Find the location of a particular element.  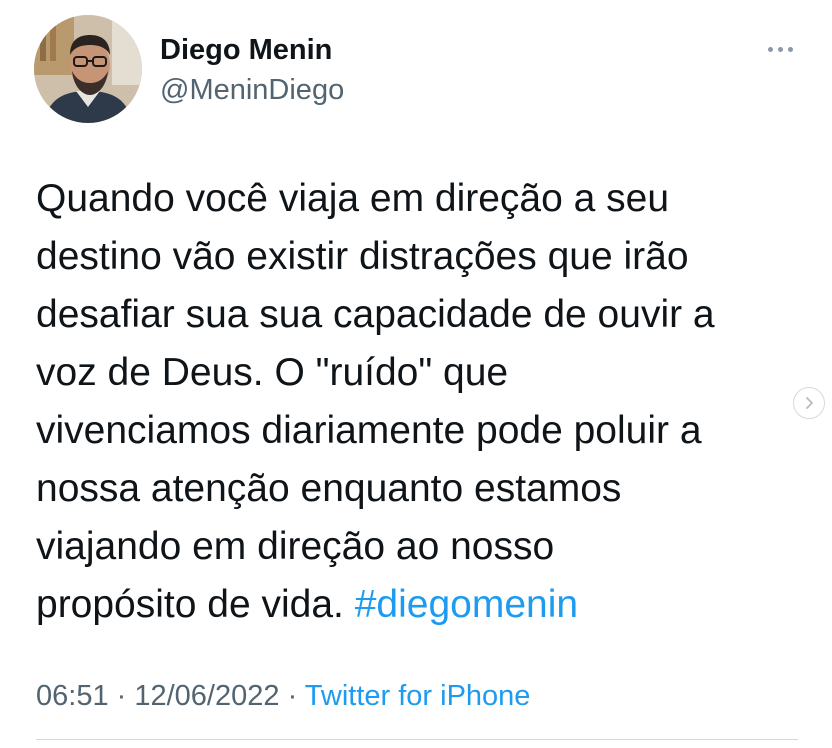

divider is located at coordinates (417, 739).